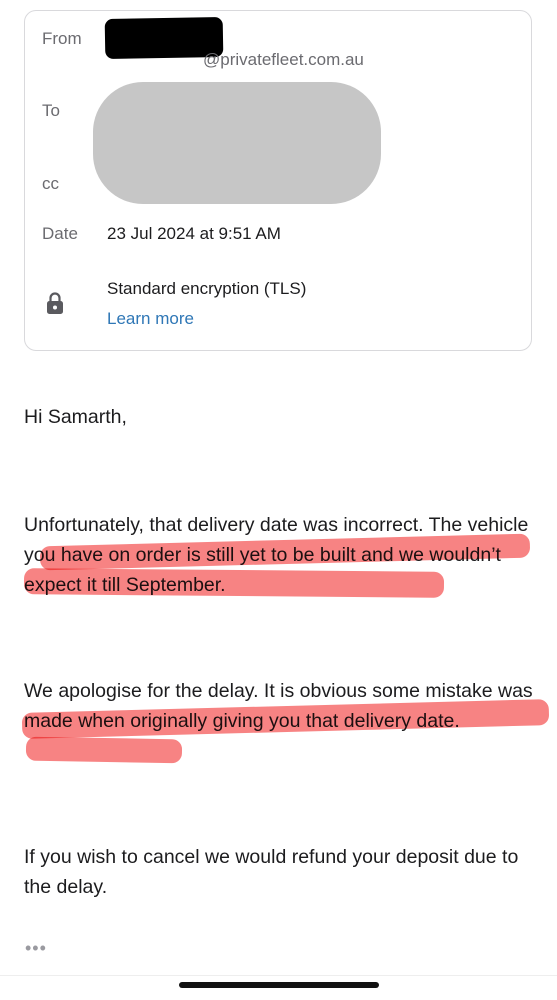  What do you see at coordinates (60, 233) in the screenshot?
I see `date-label: Date` at bounding box center [60, 233].